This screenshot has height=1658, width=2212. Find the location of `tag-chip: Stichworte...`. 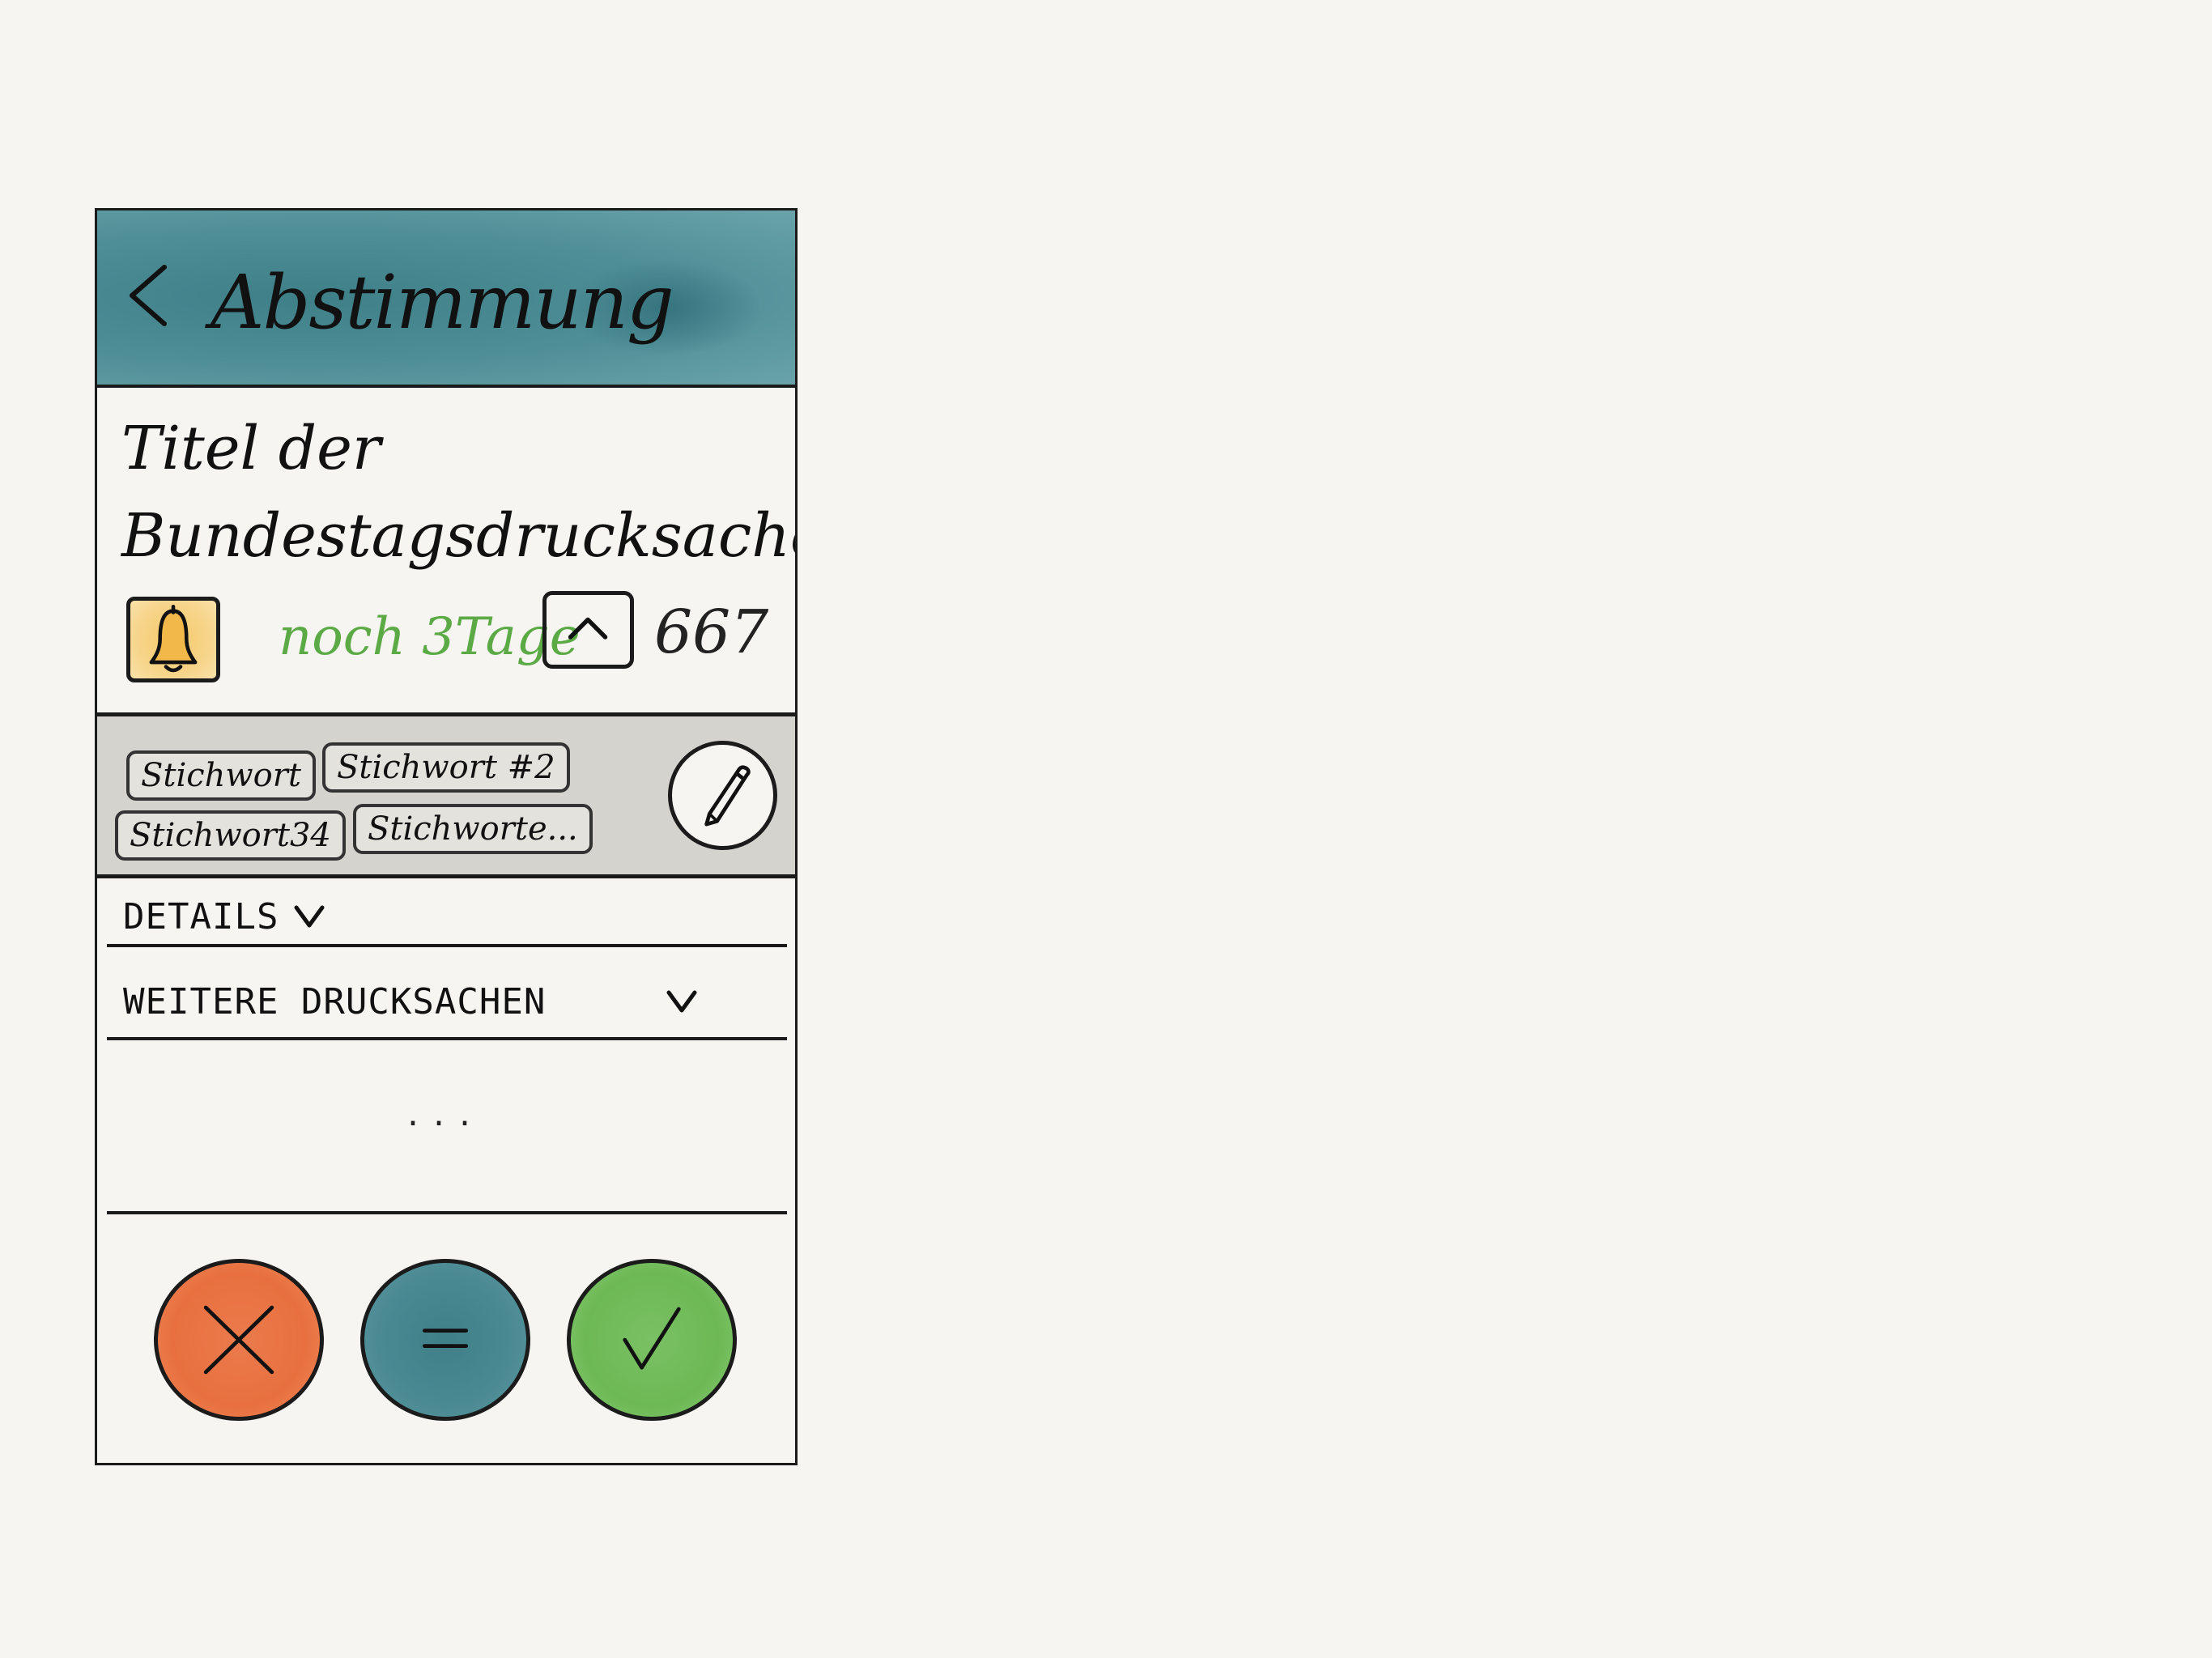

tag-chip: Stichworte... is located at coordinates (473, 829).